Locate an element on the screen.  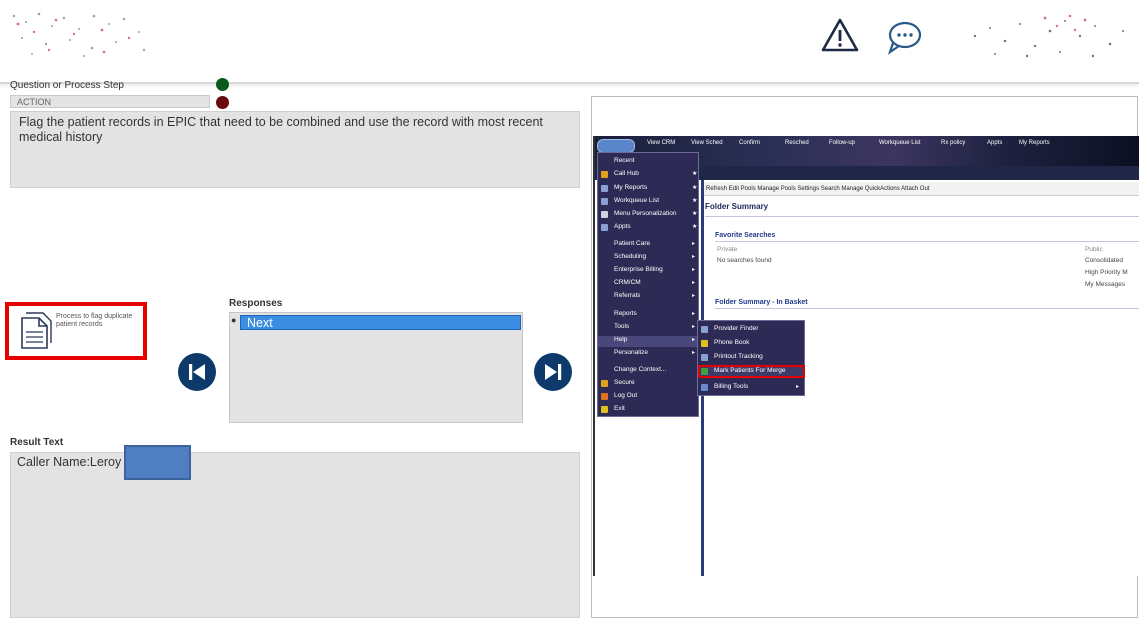
toolbar-item: Follow-up is located at coordinates (842, 143).